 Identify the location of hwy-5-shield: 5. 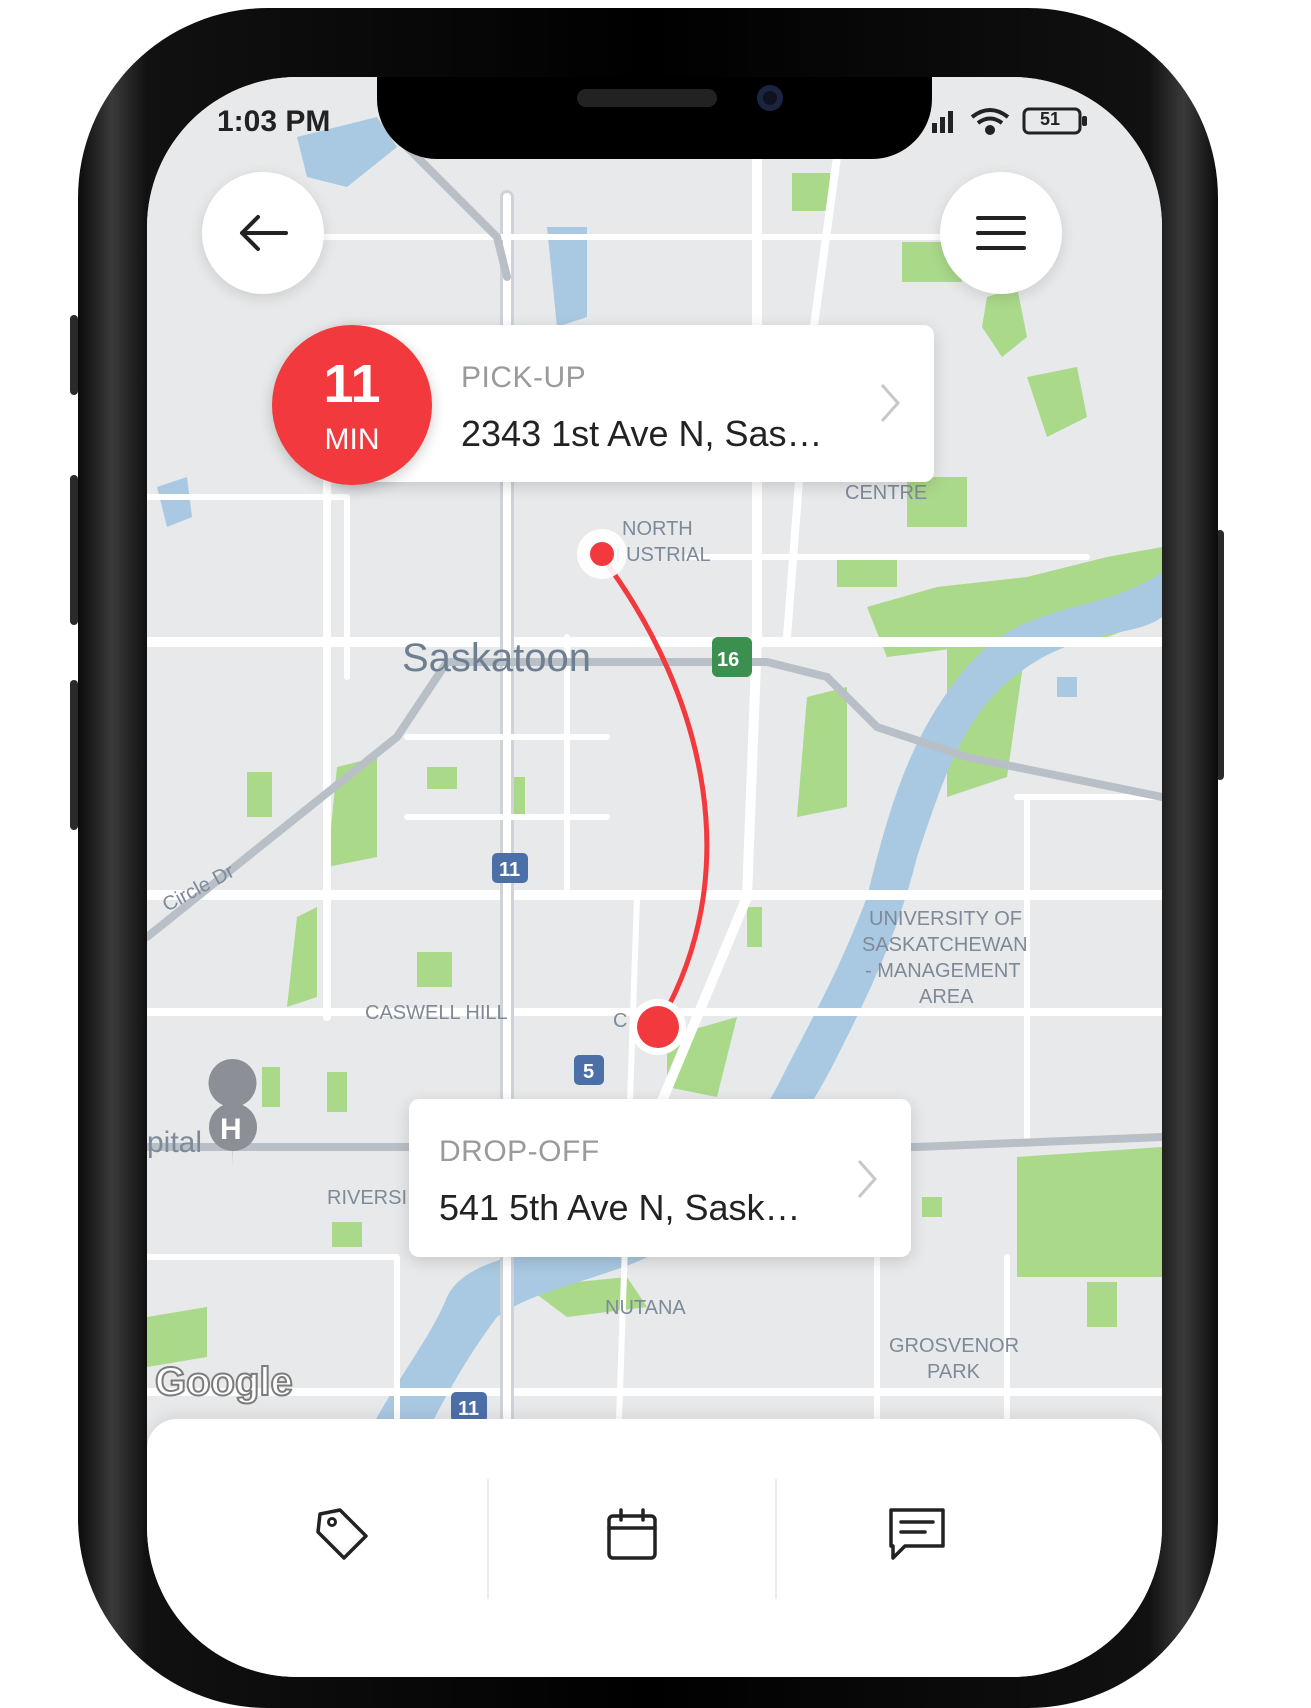
(589, 1070).